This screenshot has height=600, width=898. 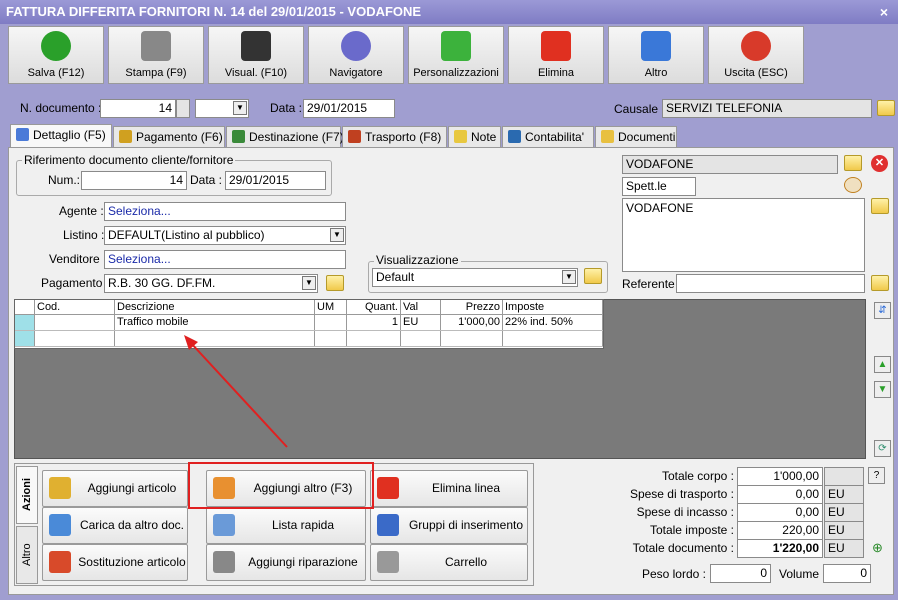 What do you see at coordinates (593, 276) in the screenshot?
I see `visualizzazione-folder-icon` at bounding box center [593, 276].